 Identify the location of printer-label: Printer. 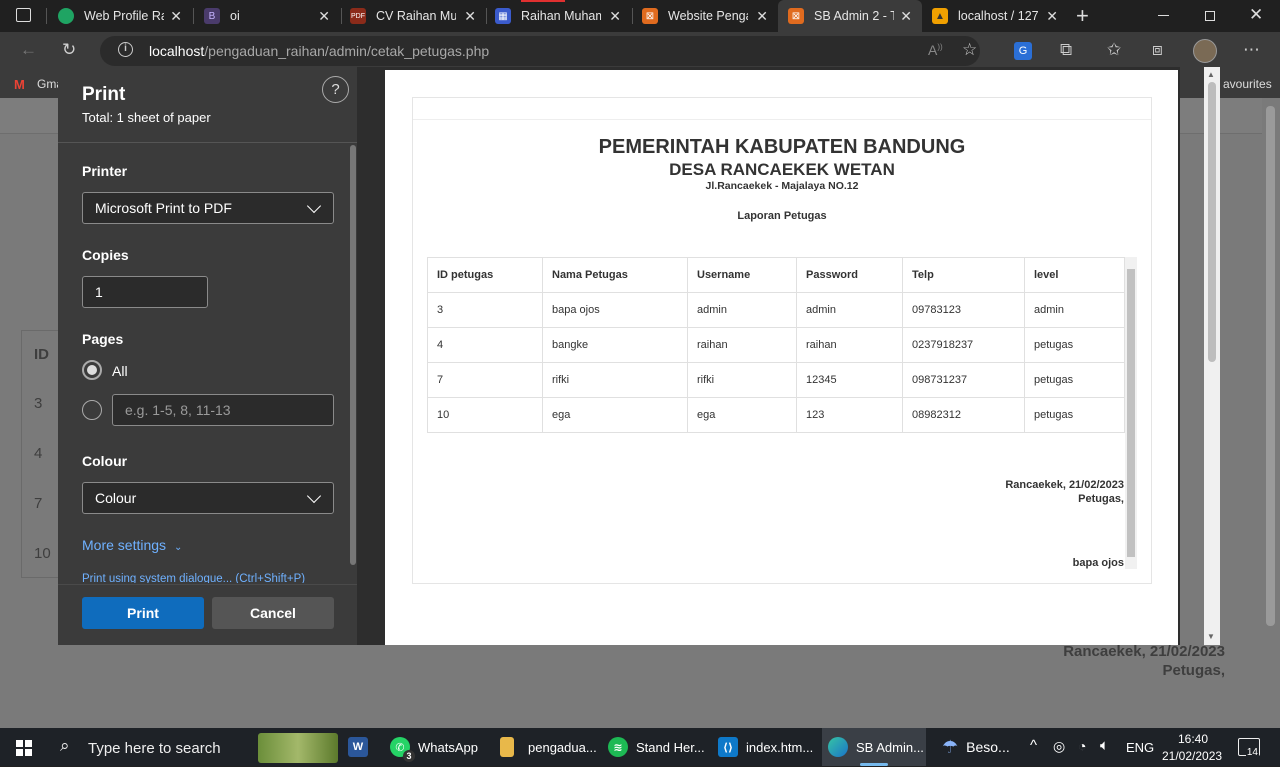
(105, 171).